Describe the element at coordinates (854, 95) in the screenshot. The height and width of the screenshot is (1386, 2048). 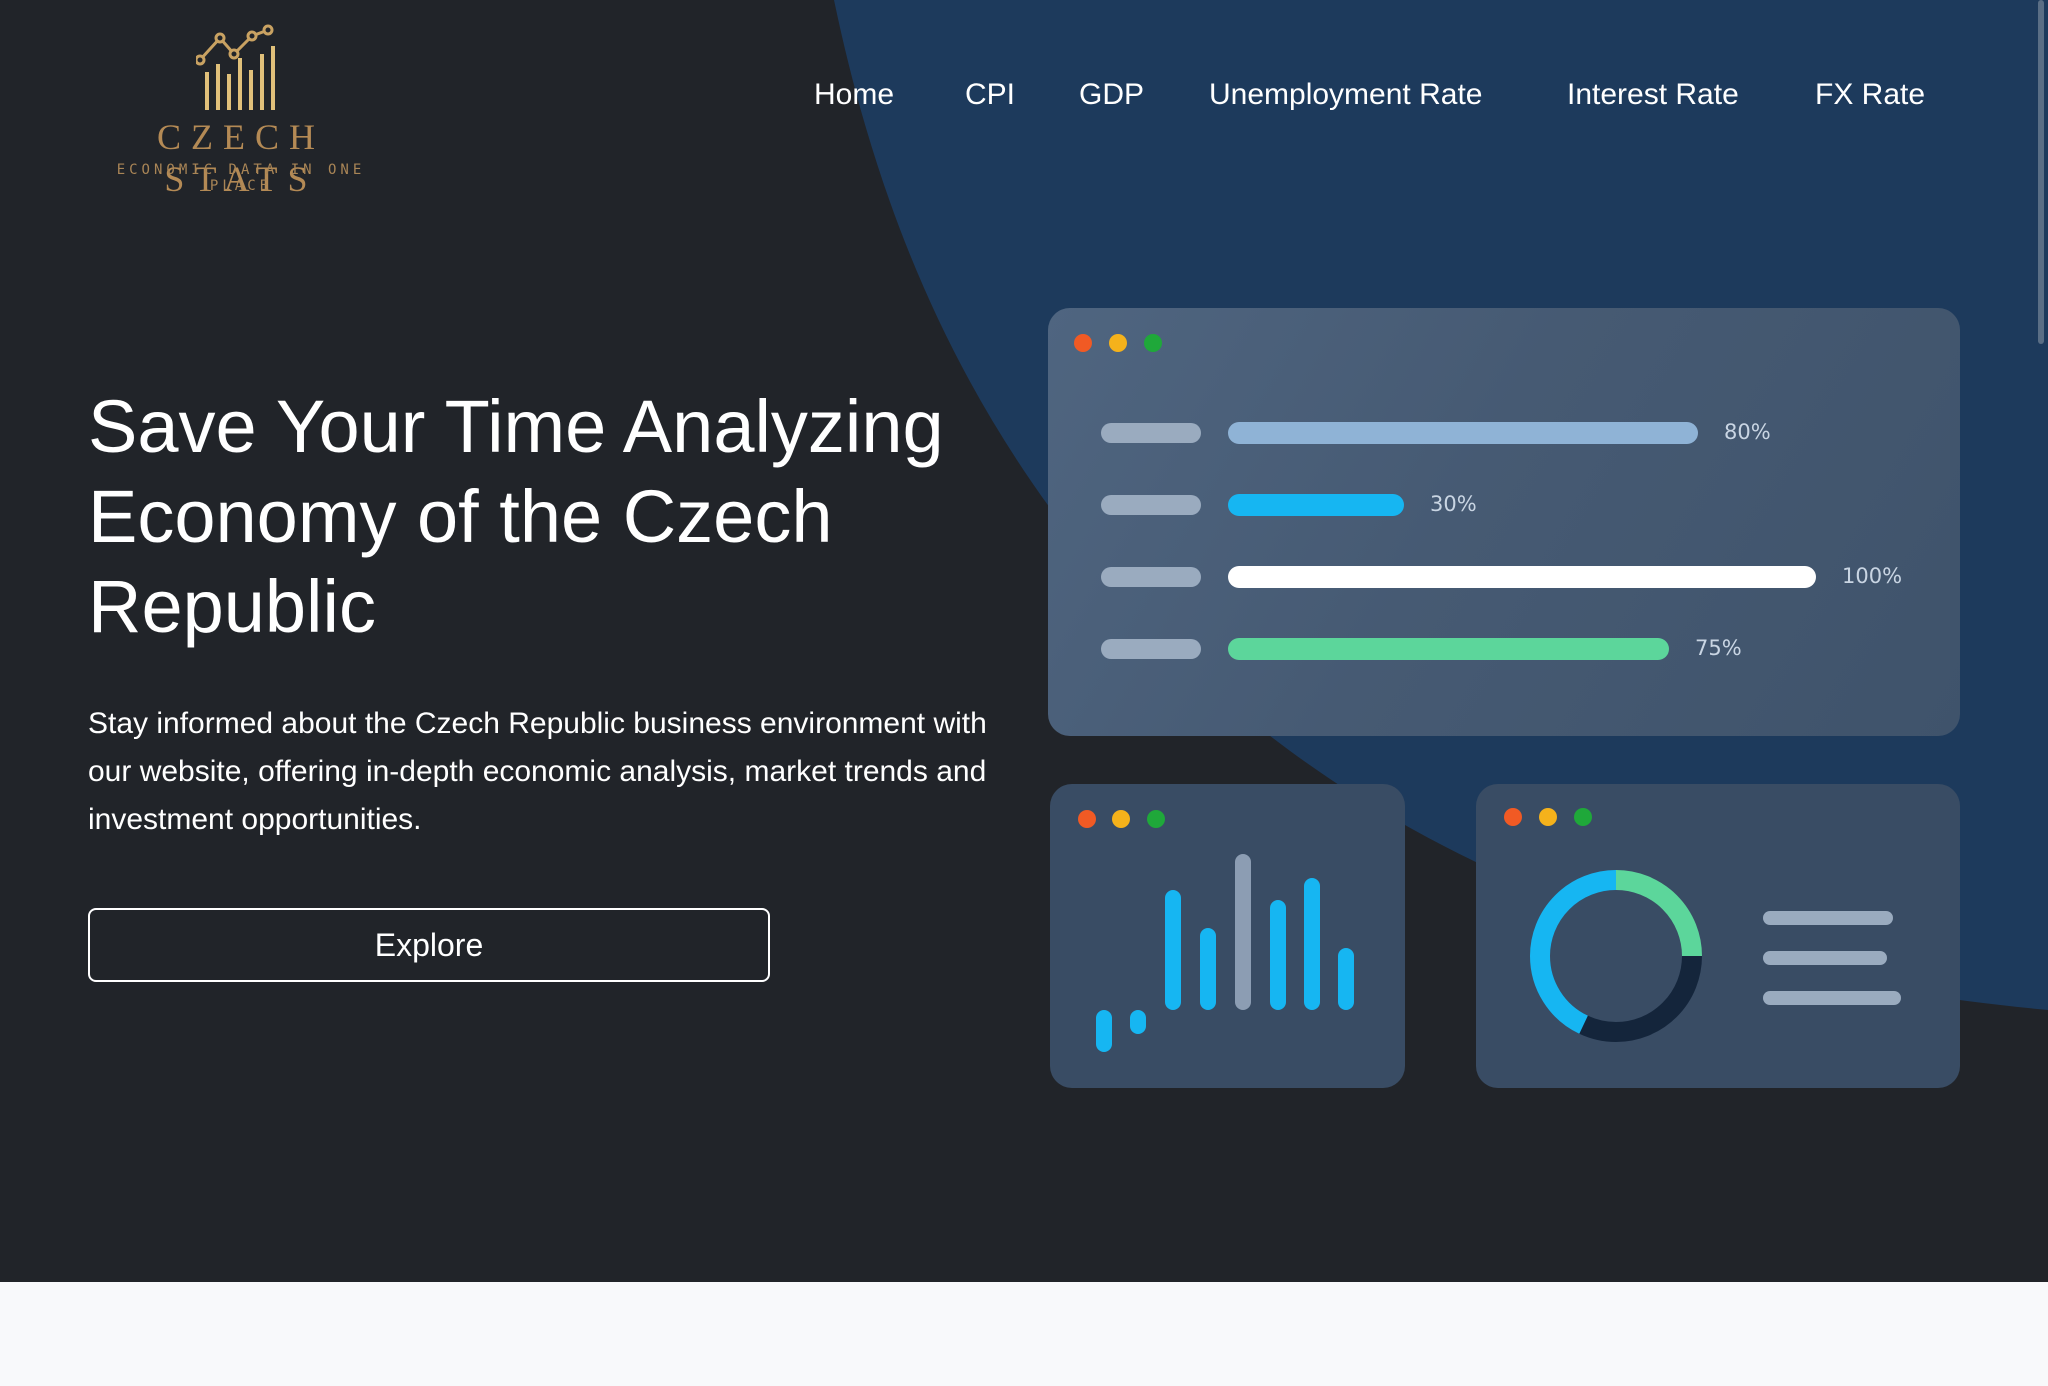
I see `nav-home: Home` at that location.